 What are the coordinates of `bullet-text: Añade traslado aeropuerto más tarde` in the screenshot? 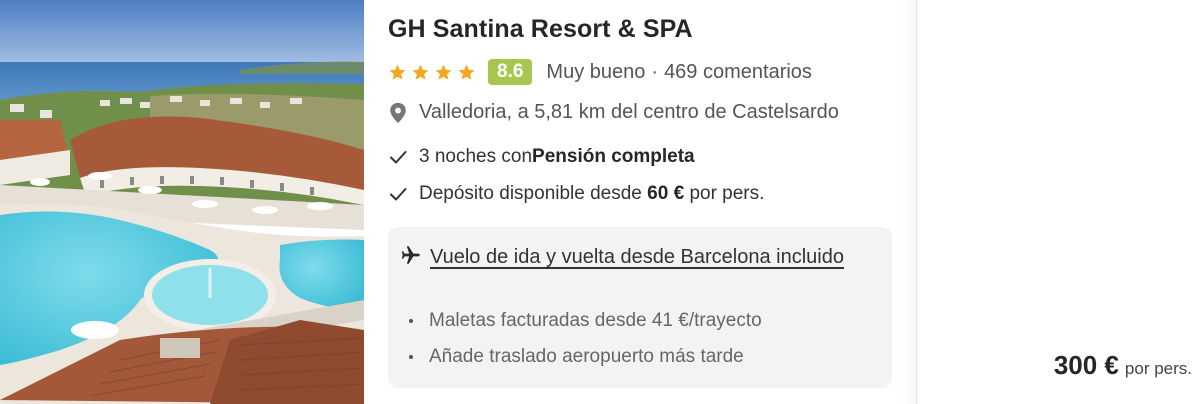 It's located at (586, 356).